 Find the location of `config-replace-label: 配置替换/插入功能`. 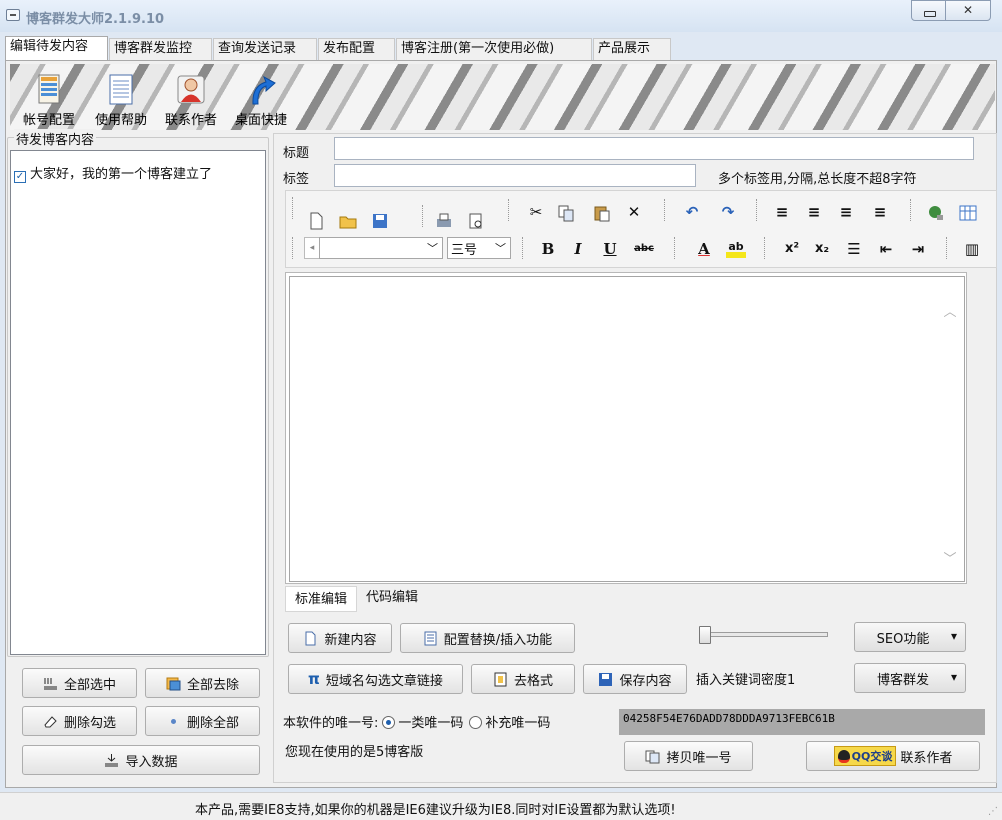

config-replace-label: 配置替换/插入功能 is located at coordinates (498, 640).